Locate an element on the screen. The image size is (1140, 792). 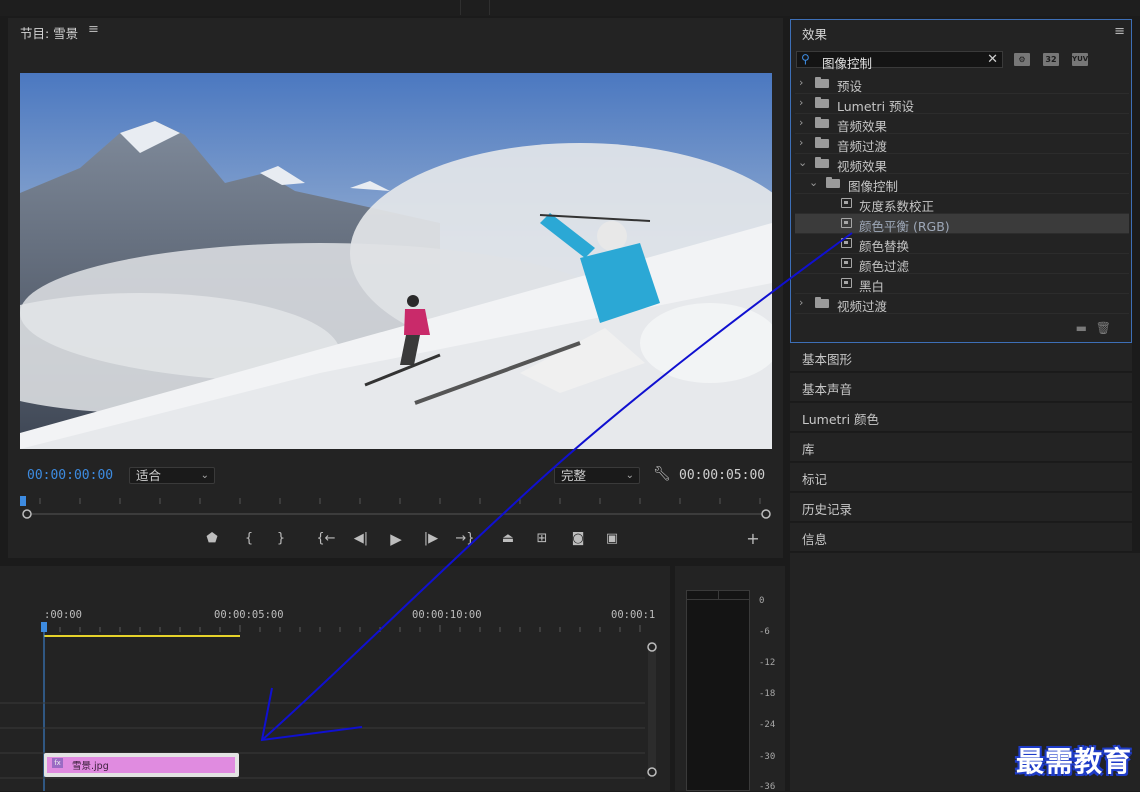
panel-label: 信息 is located at coordinates (815, 539).